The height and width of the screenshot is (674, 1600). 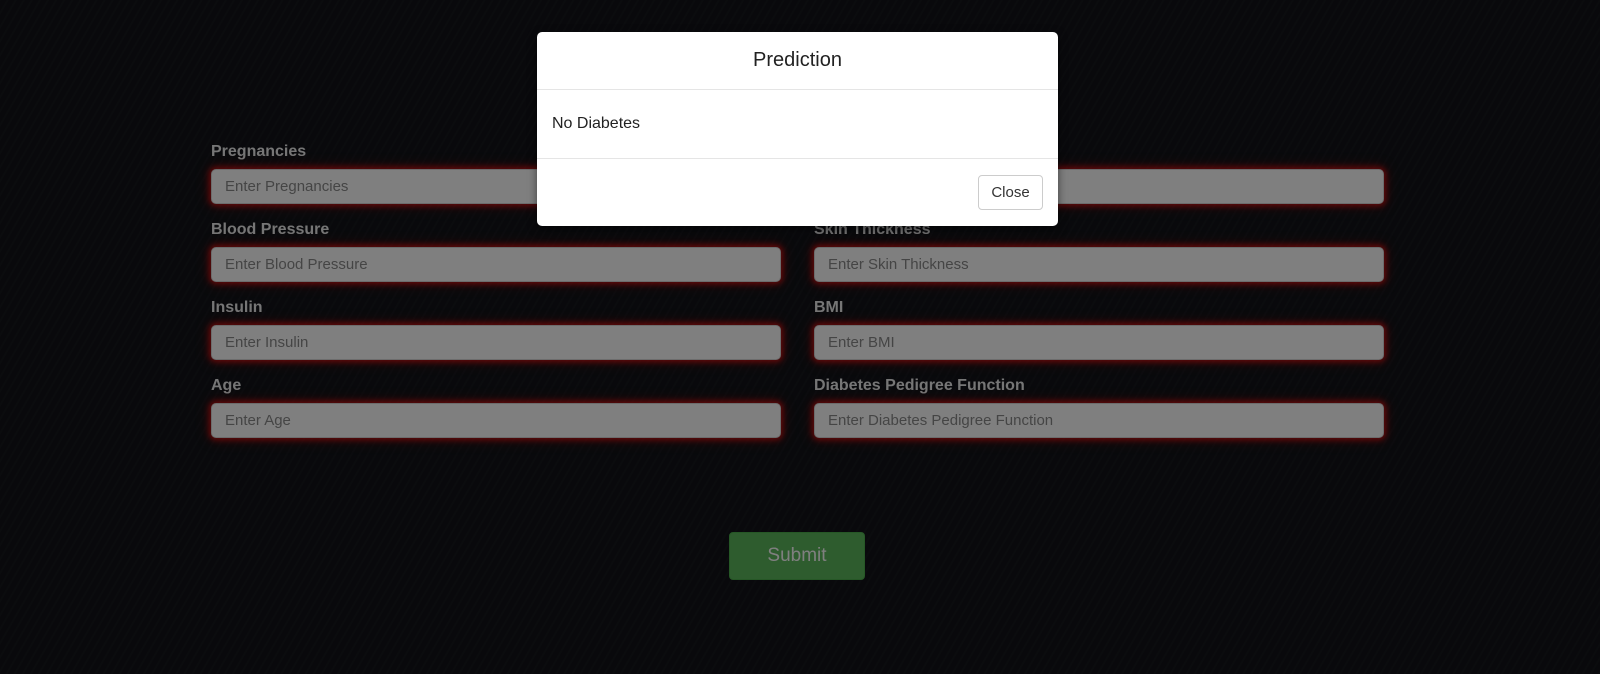 I want to click on modal-body: No Diabetes, so click(x=797, y=124).